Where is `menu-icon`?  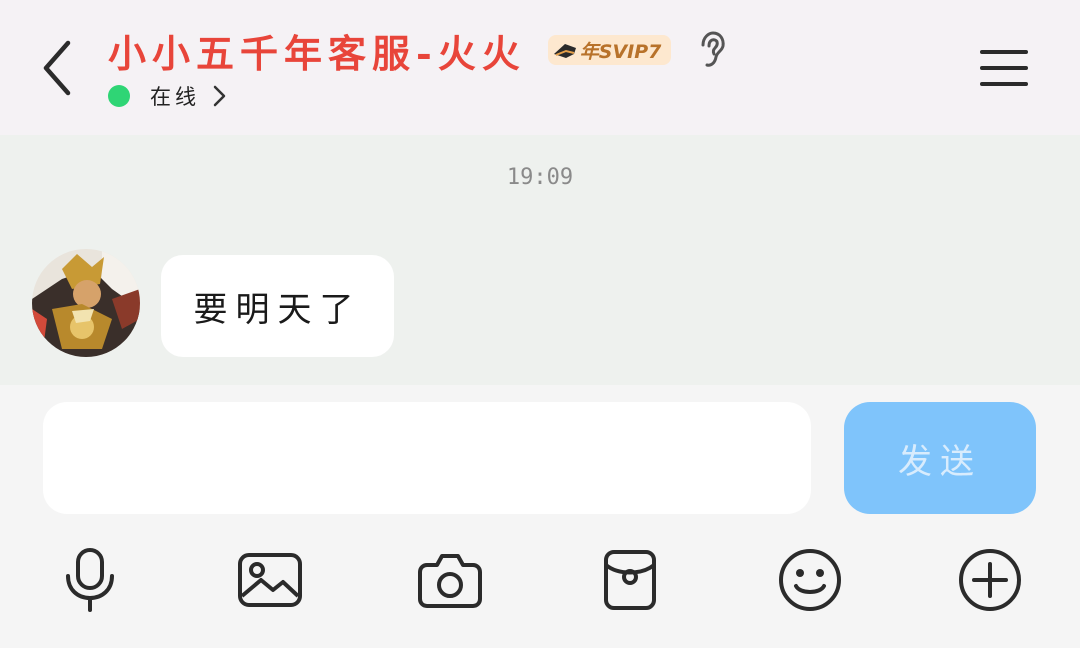 menu-icon is located at coordinates (1004, 68).